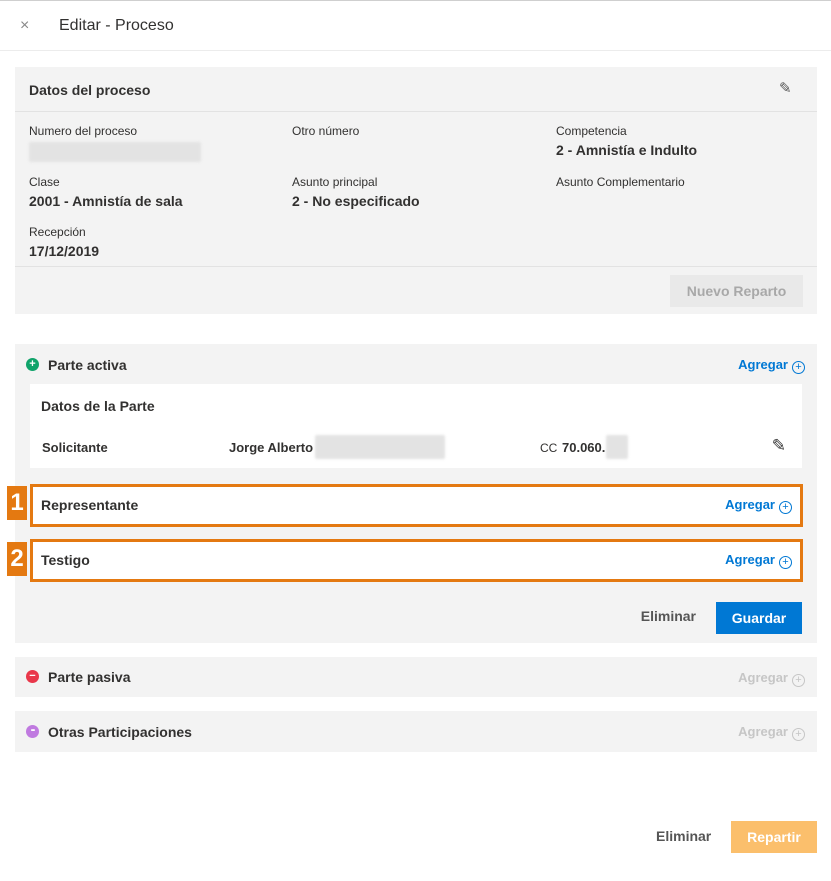  I want to click on recepcion-field: Recepción 17/12/2019, so click(64, 242).